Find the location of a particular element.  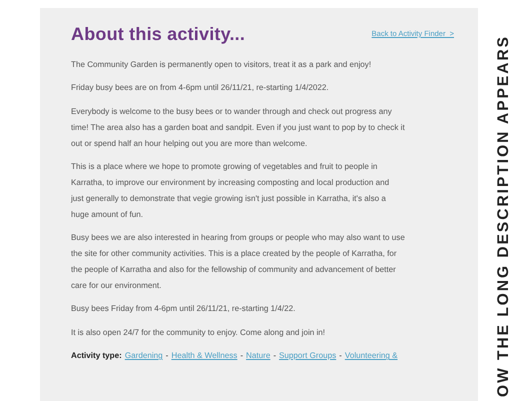

activity-type-label: Activity type: is located at coordinates (96, 356).